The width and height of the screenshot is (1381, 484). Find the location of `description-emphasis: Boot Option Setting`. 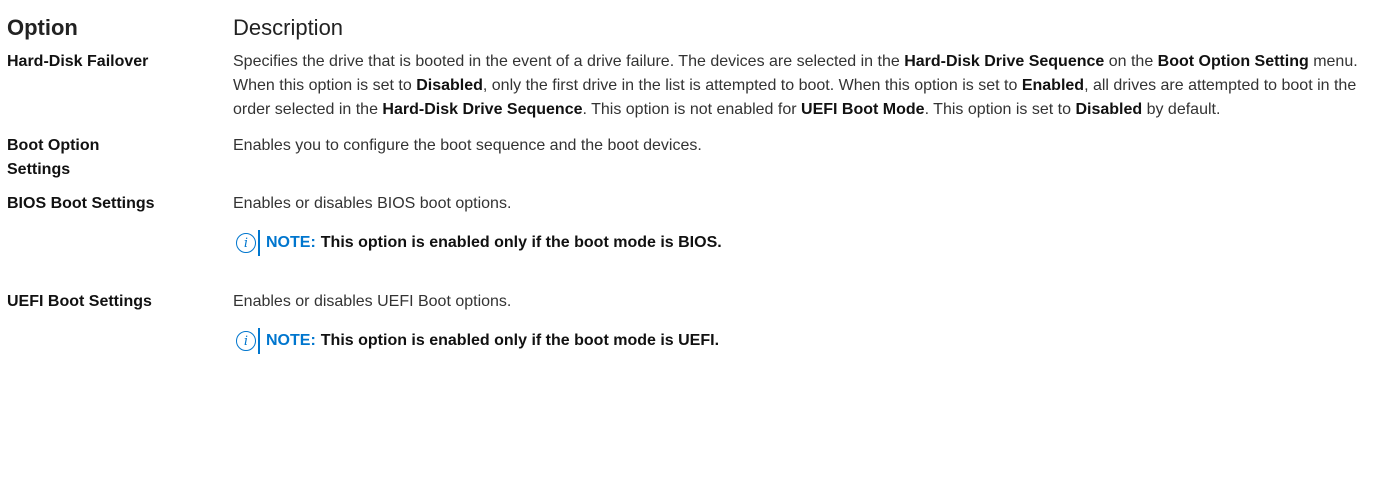

description-emphasis: Boot Option Setting is located at coordinates (1233, 61).